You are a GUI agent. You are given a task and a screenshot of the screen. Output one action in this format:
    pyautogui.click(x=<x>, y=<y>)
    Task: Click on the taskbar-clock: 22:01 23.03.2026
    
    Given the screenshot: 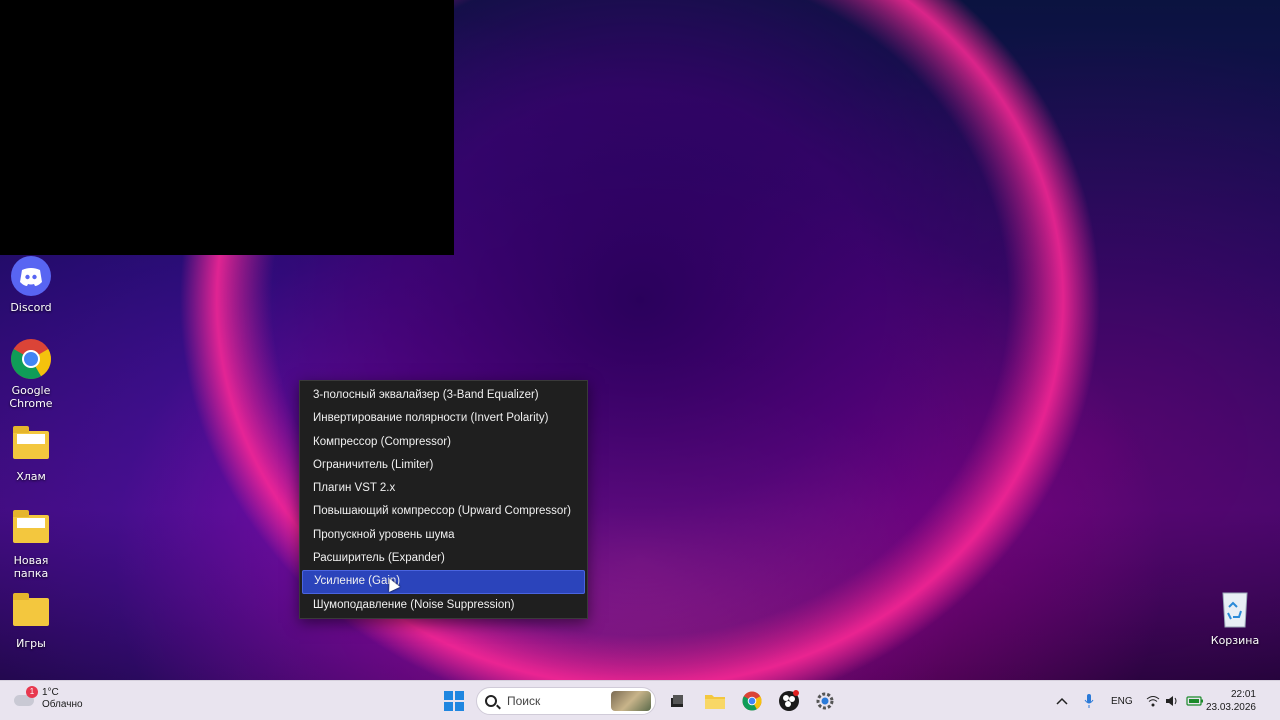 What is the action you would take?
    pyautogui.click(x=1231, y=701)
    